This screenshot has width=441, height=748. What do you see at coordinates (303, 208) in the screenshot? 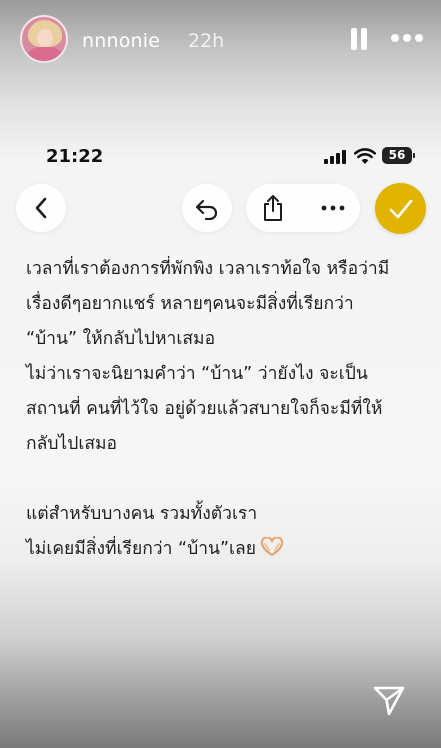
I see `actions-group` at bounding box center [303, 208].